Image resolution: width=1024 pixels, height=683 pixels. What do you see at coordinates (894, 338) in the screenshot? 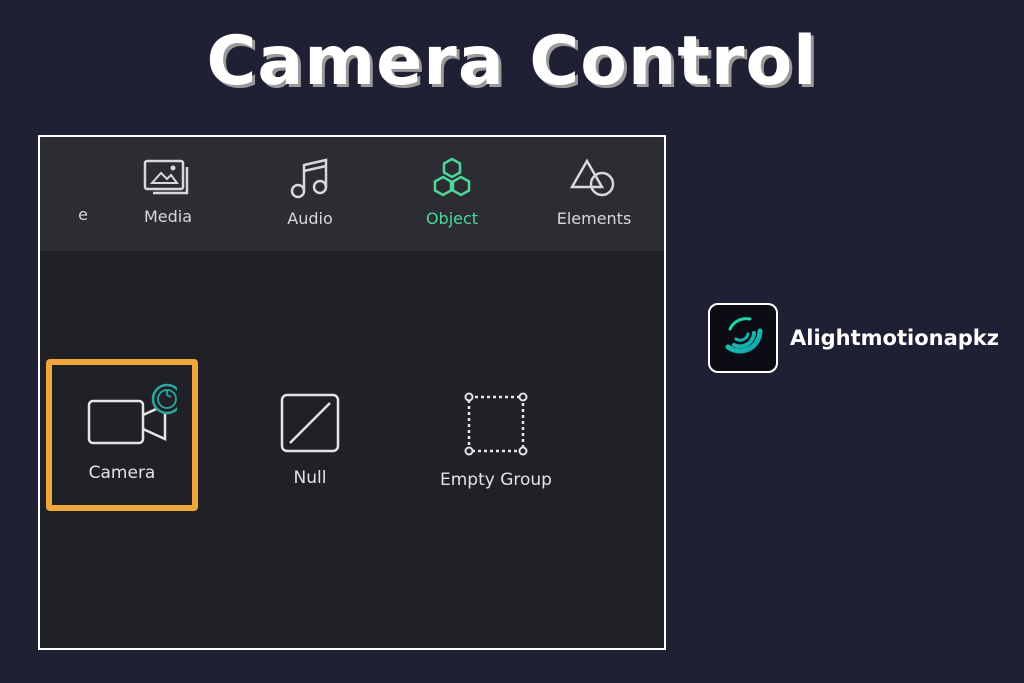
I see `brand-name: Alightmotionapkz` at bounding box center [894, 338].